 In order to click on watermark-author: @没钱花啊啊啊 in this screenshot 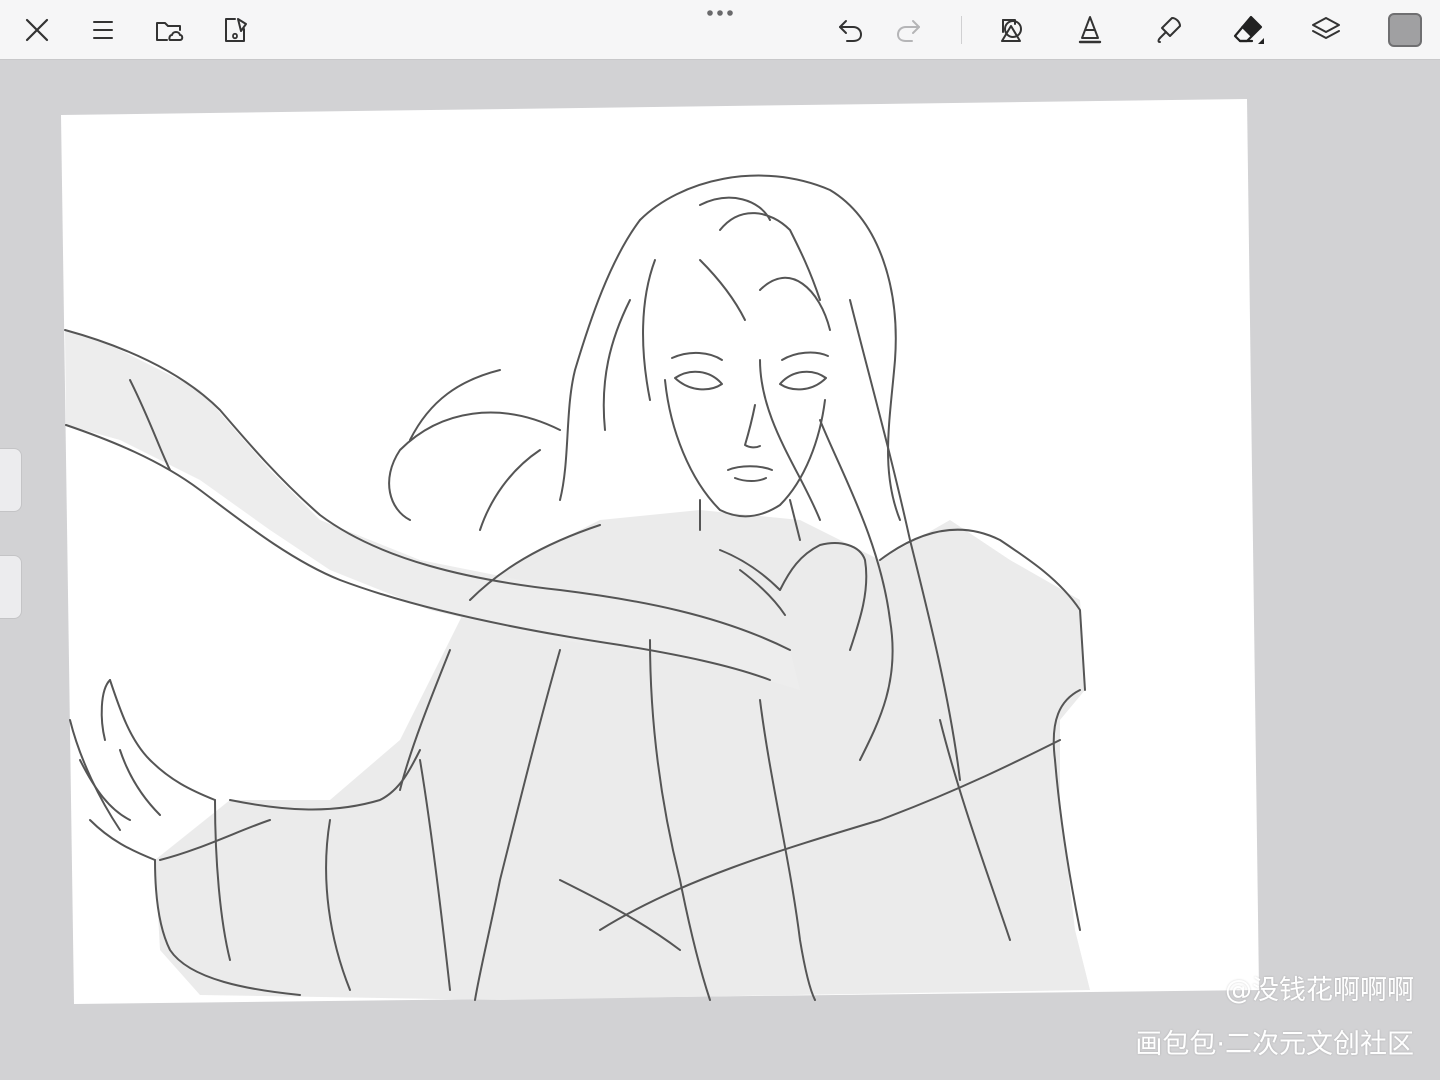, I will do `click(1319, 990)`.